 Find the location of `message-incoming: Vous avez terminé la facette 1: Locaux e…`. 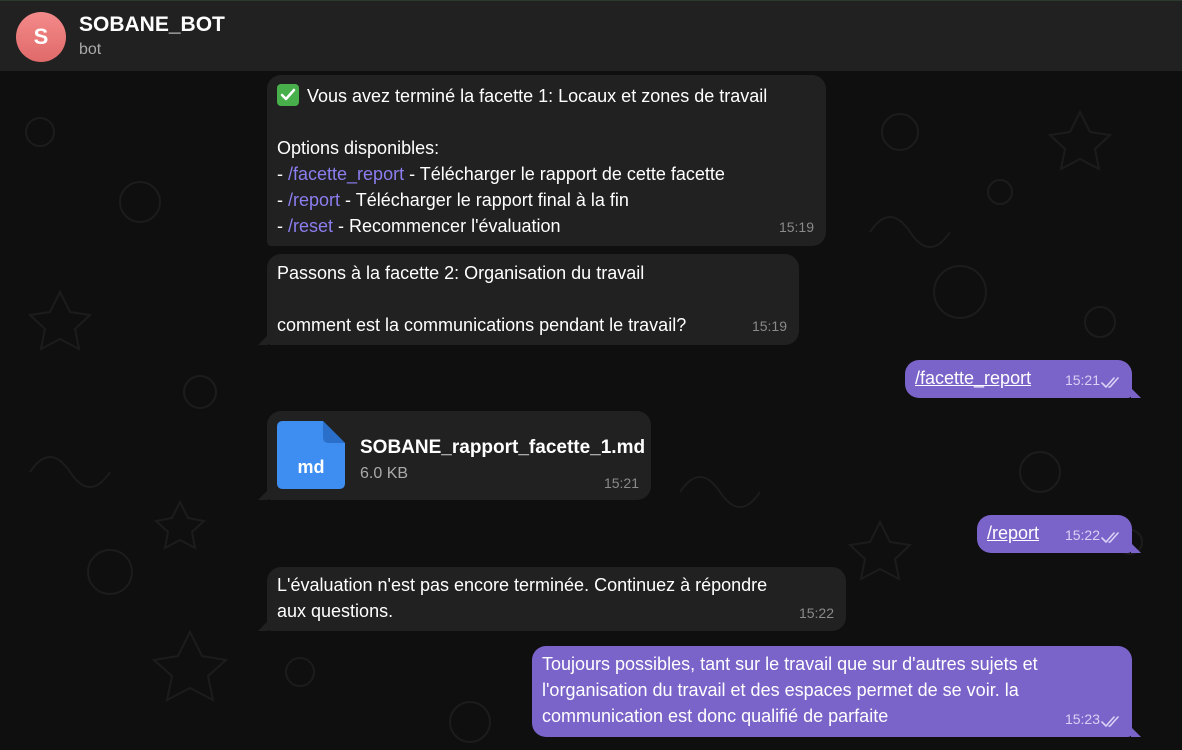

message-incoming: Vous avez terminé la facette 1: Locaux e… is located at coordinates (546, 160).